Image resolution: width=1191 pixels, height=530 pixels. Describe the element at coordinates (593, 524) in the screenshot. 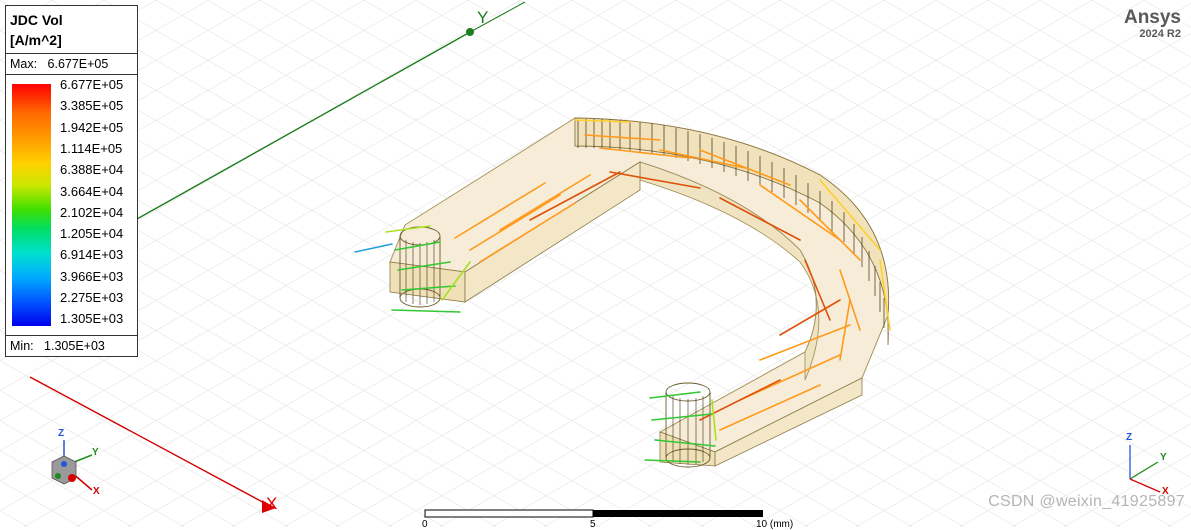

I see `ruler-label-5: 5` at that location.